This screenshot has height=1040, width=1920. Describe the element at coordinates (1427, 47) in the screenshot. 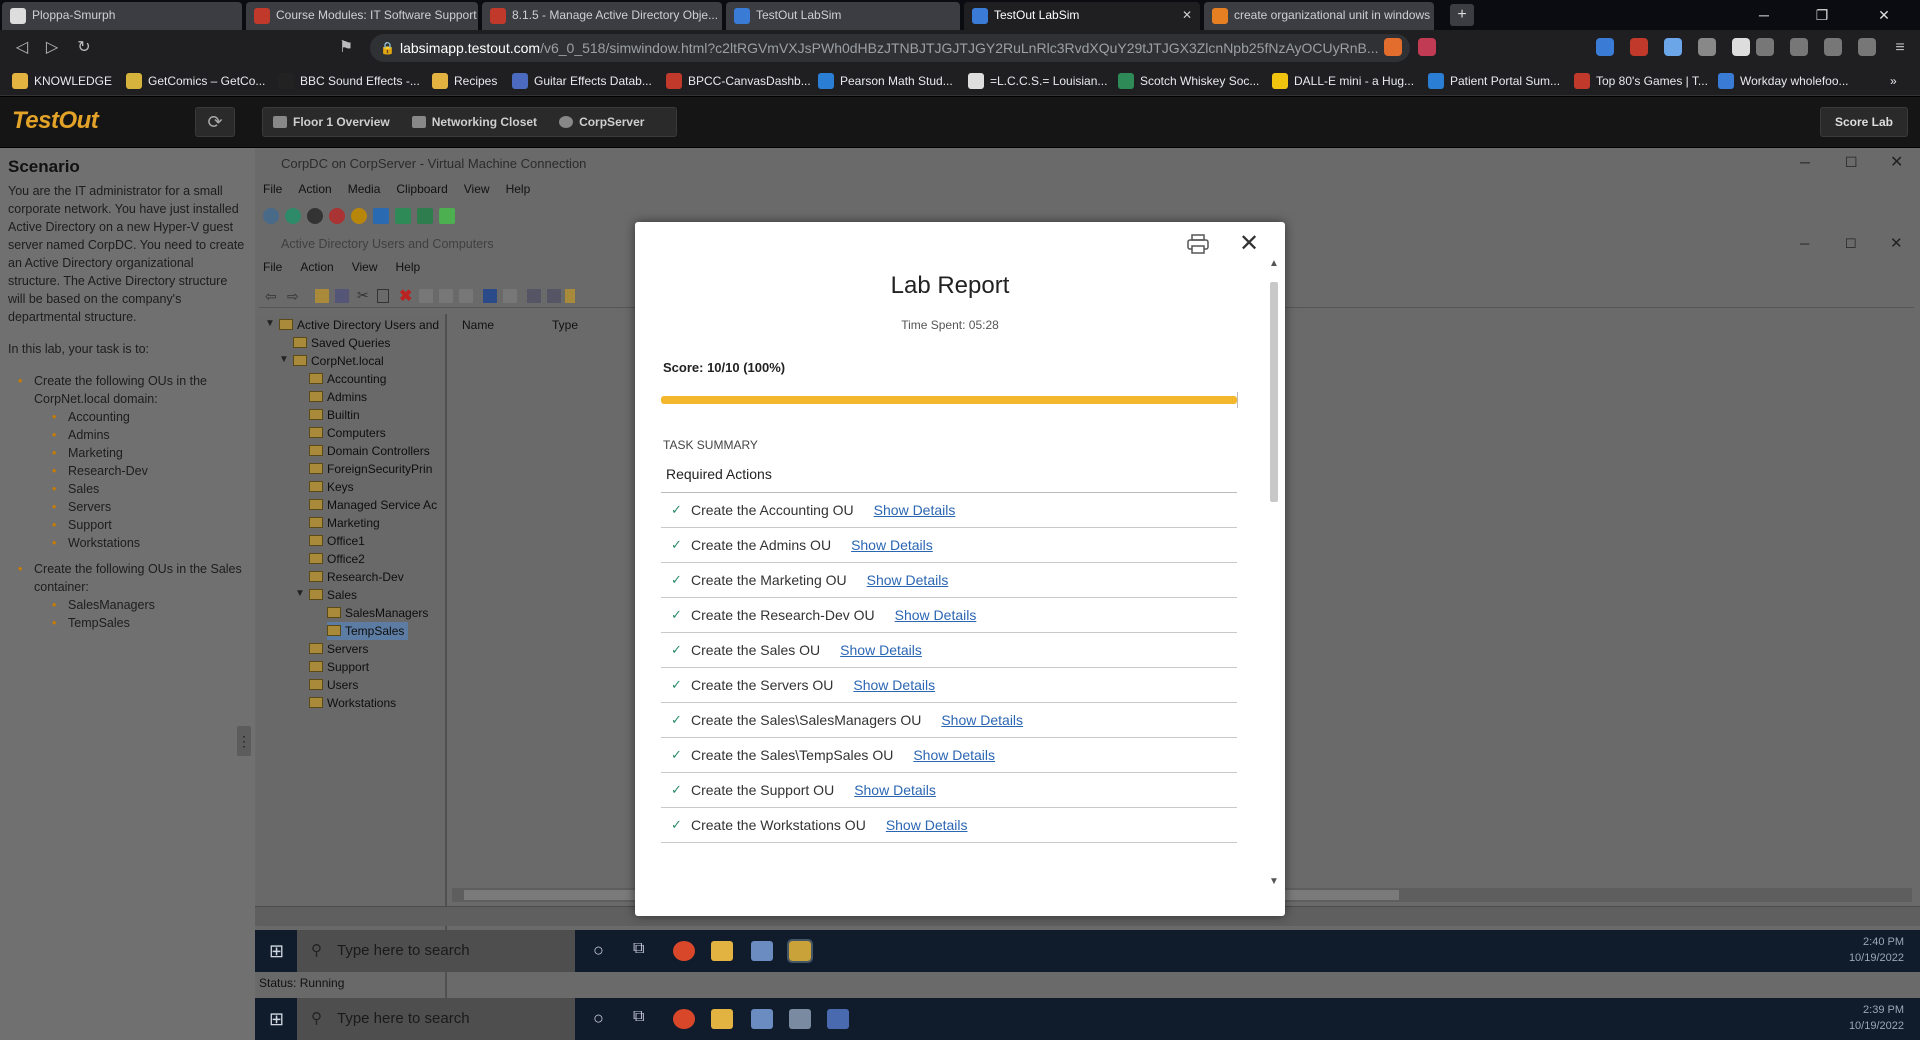

I see `brave-rewards-icon` at that location.